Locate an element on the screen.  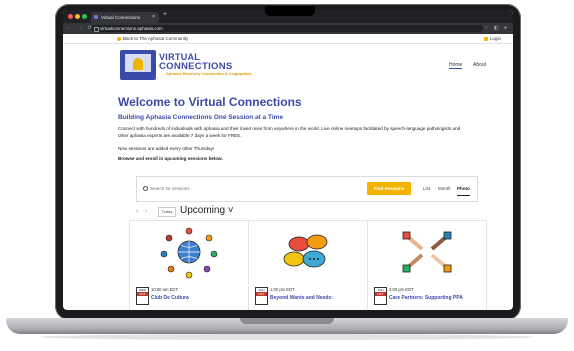
speech-bubbles-icon is located at coordinates (305, 251).